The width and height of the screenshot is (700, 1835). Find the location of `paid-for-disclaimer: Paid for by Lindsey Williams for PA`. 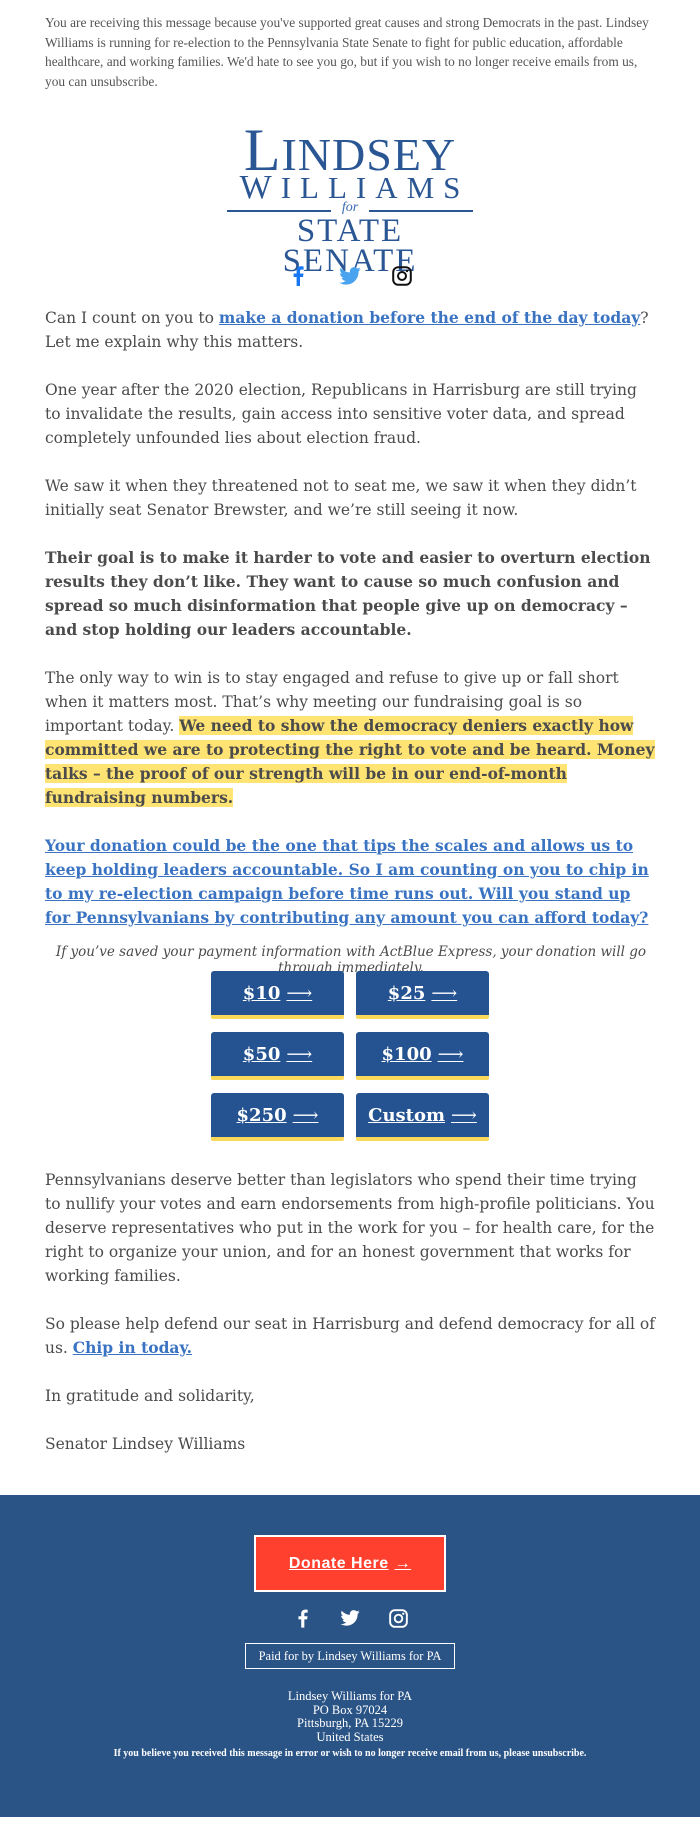

paid-for-disclaimer: Paid for by Lindsey Williams for PA is located at coordinates (350, 1656).